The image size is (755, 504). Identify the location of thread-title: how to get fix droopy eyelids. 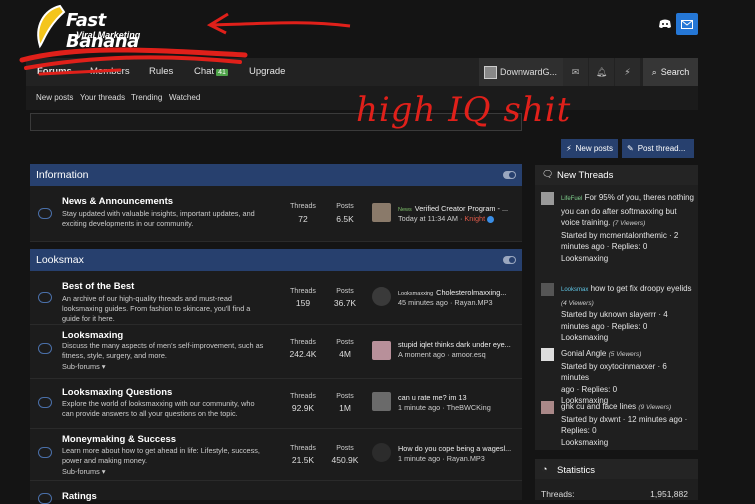
(641, 288).